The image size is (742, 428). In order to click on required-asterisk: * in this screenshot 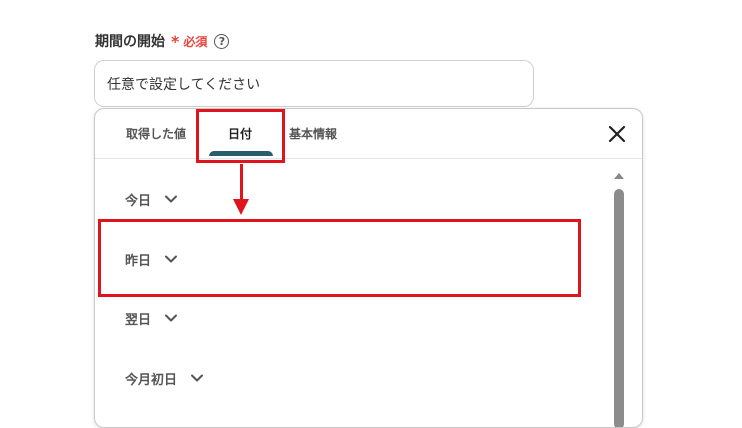, I will do `click(175, 41)`.